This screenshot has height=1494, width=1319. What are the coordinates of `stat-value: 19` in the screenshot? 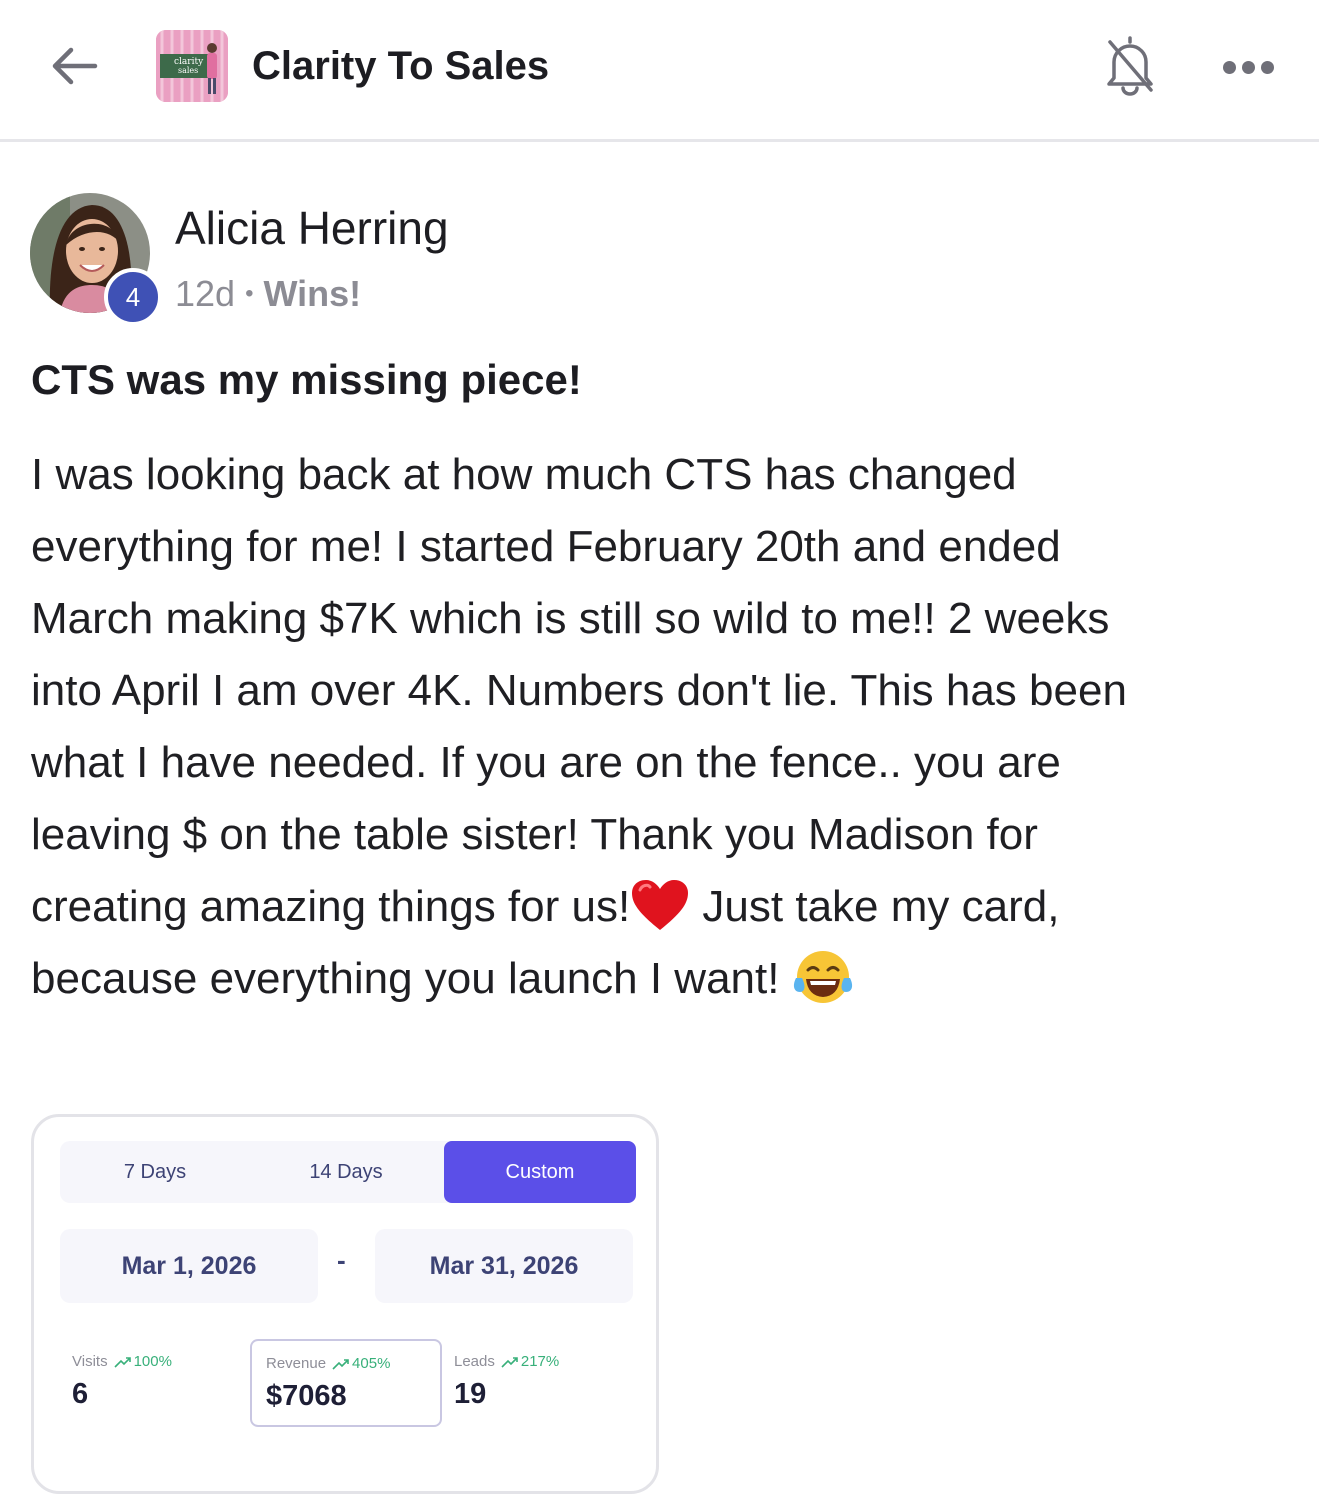 It's located at (470, 1394).